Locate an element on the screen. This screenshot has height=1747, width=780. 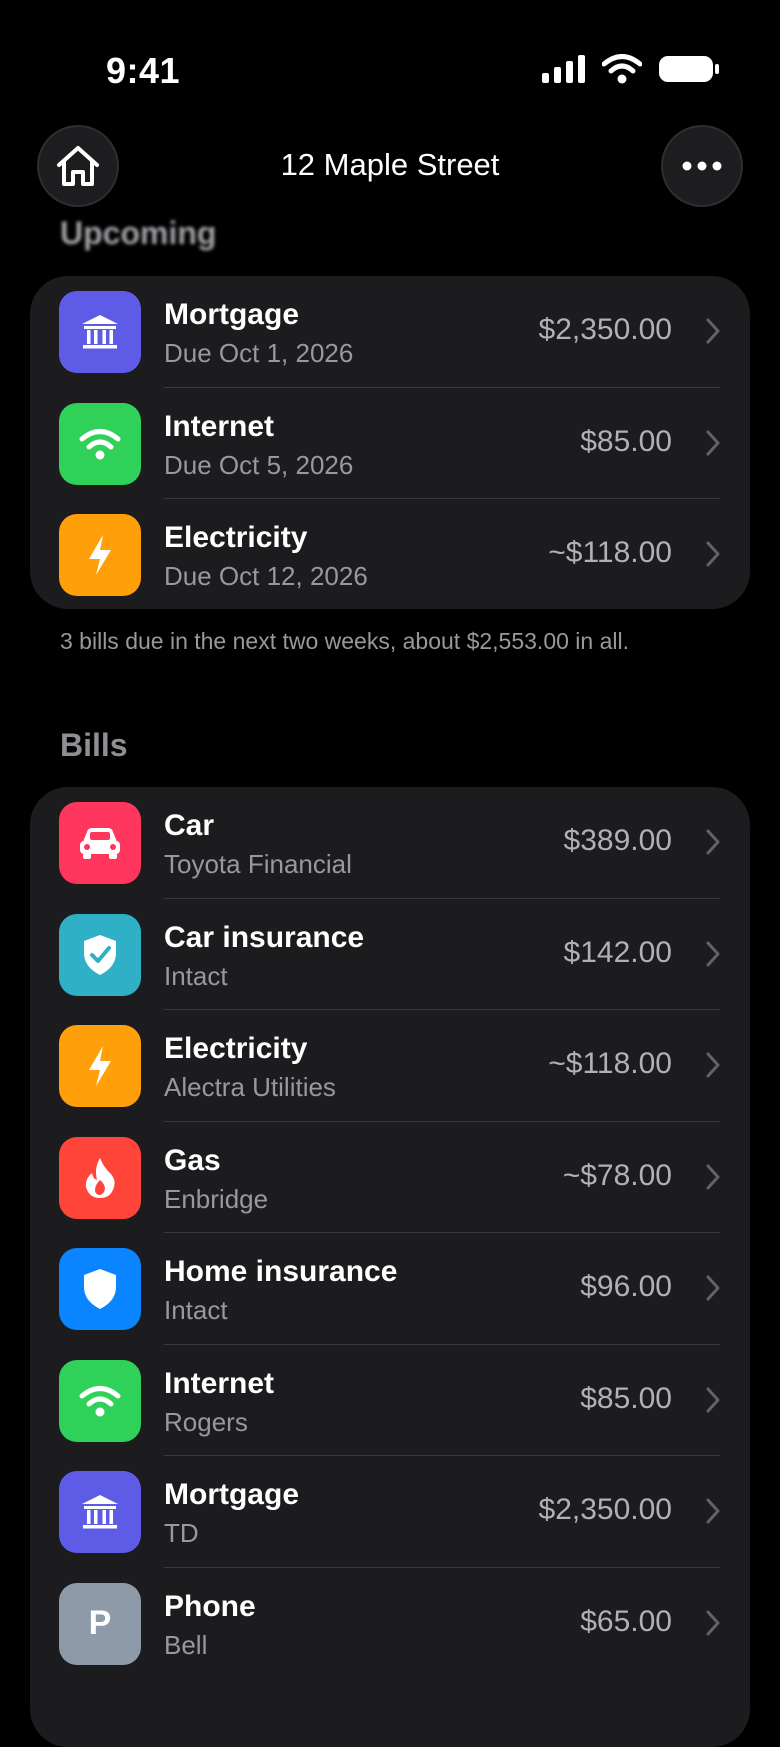
item-subtitle: Due Oct 12, 2026 is located at coordinates (266, 576).